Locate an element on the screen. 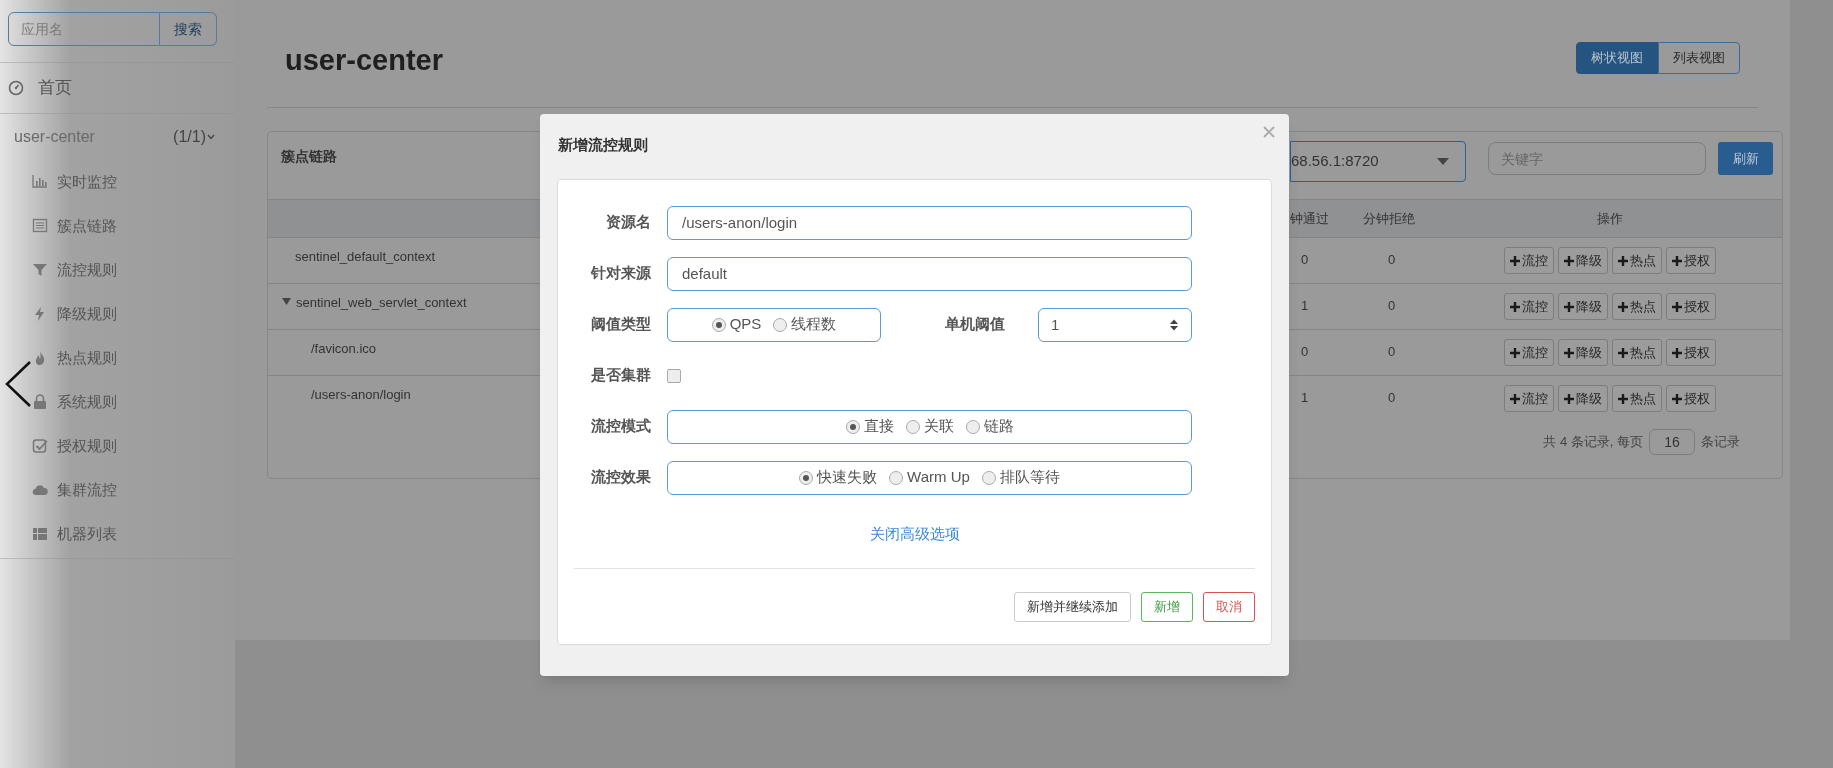 This screenshot has height=768, width=1833. spinner-icon is located at coordinates (1174, 324).